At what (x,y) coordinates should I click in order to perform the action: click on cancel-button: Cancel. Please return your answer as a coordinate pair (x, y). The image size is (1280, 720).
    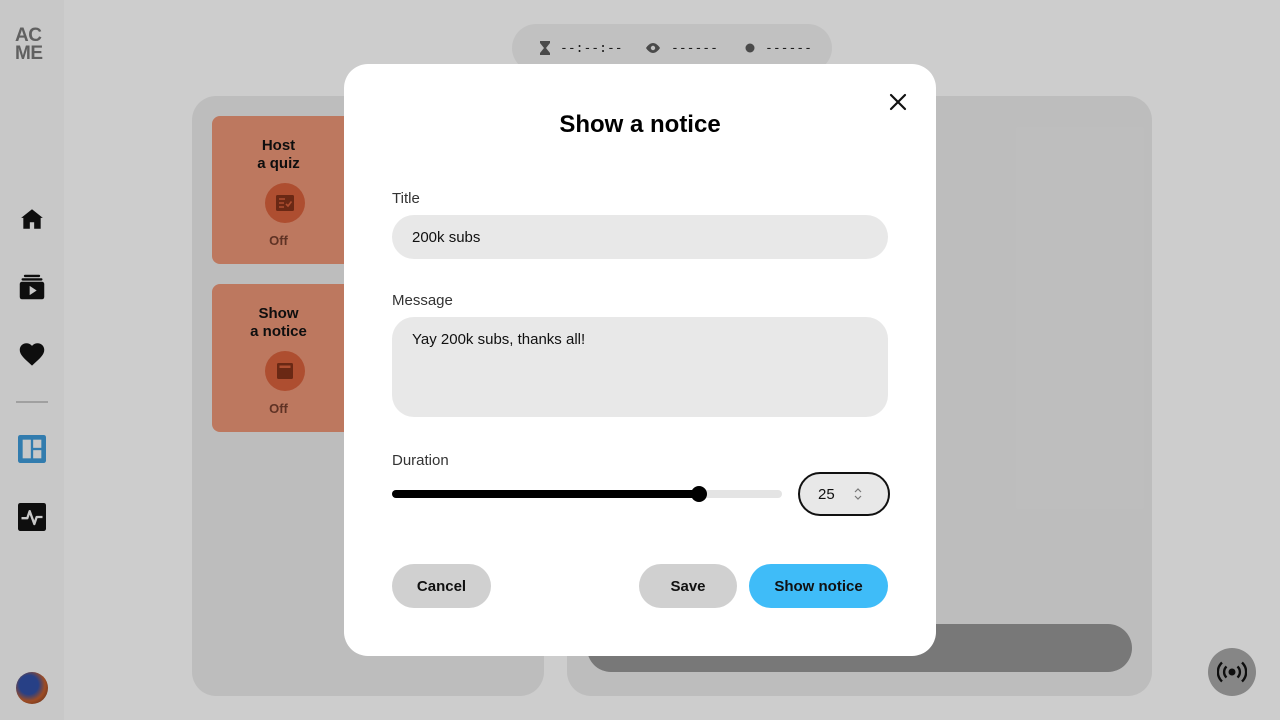
    Looking at the image, I should click on (441, 586).